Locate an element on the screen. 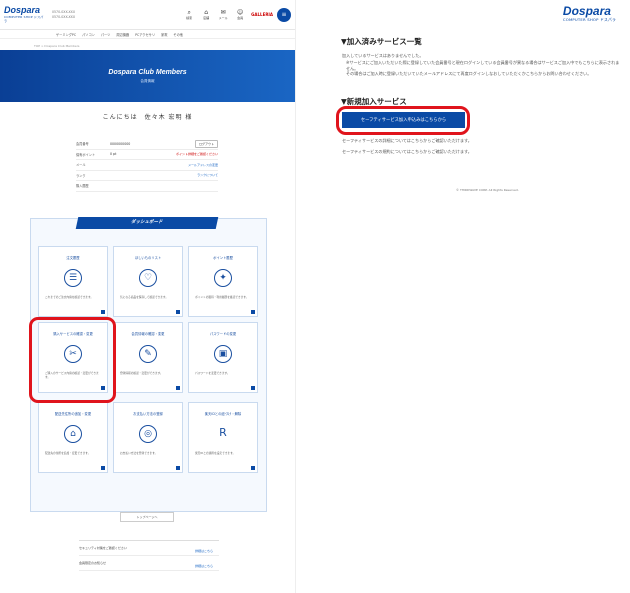 This screenshot has width=630, height=593. dashboard-card: ポイント履歴 ✦ ポイントの獲得・利用履歴を確認できます。 is located at coordinates (223, 281).